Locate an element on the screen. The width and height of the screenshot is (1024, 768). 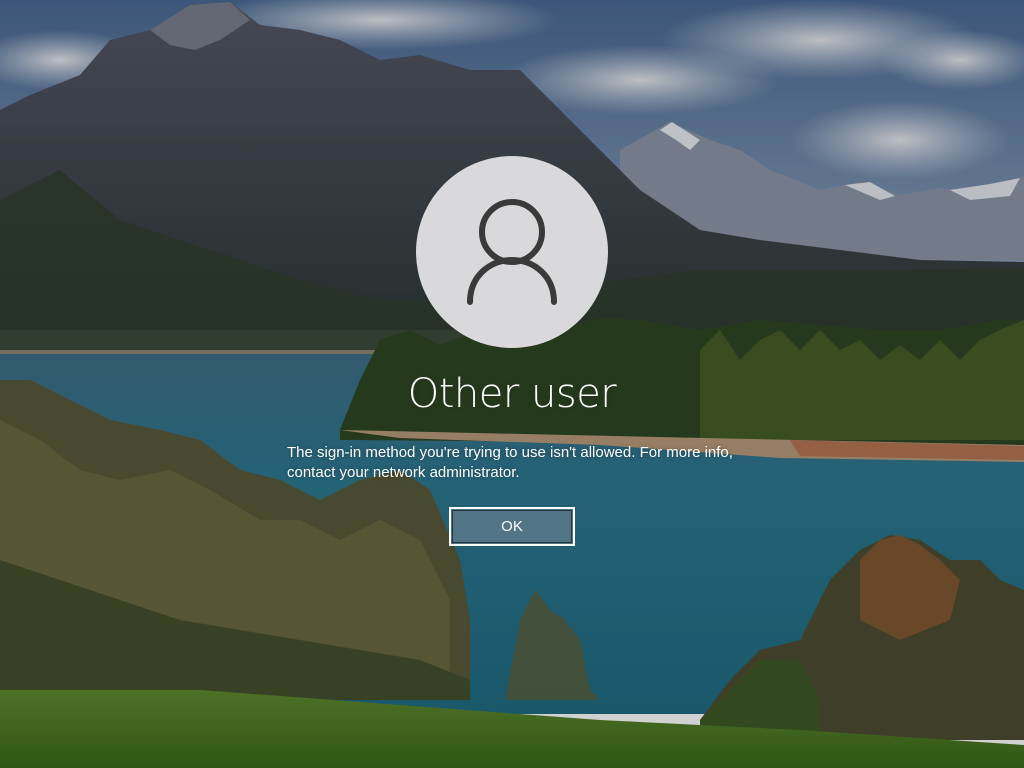
ok-button: OK is located at coordinates (512, 526).